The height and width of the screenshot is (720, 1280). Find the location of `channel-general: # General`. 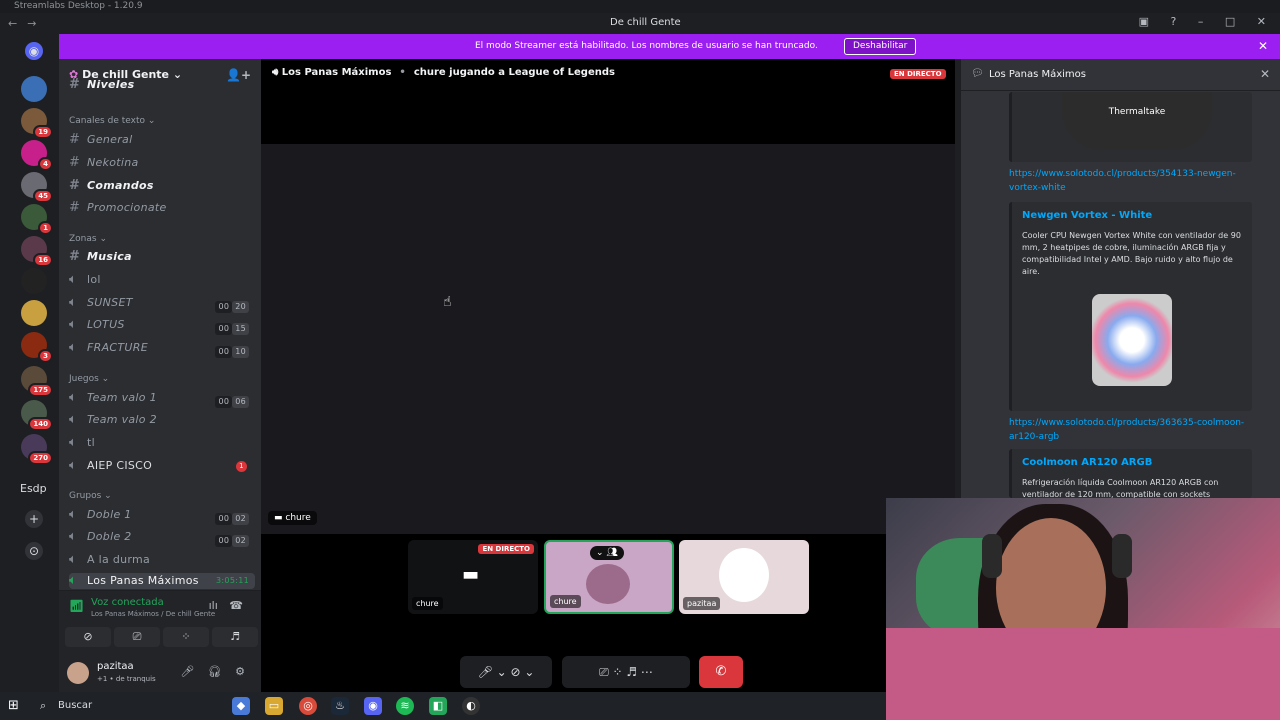

channel-general: # General is located at coordinates (162, 140).